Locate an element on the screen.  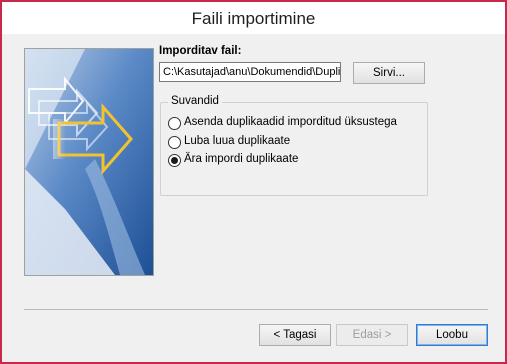
radio-button-checked is located at coordinates (174, 160).